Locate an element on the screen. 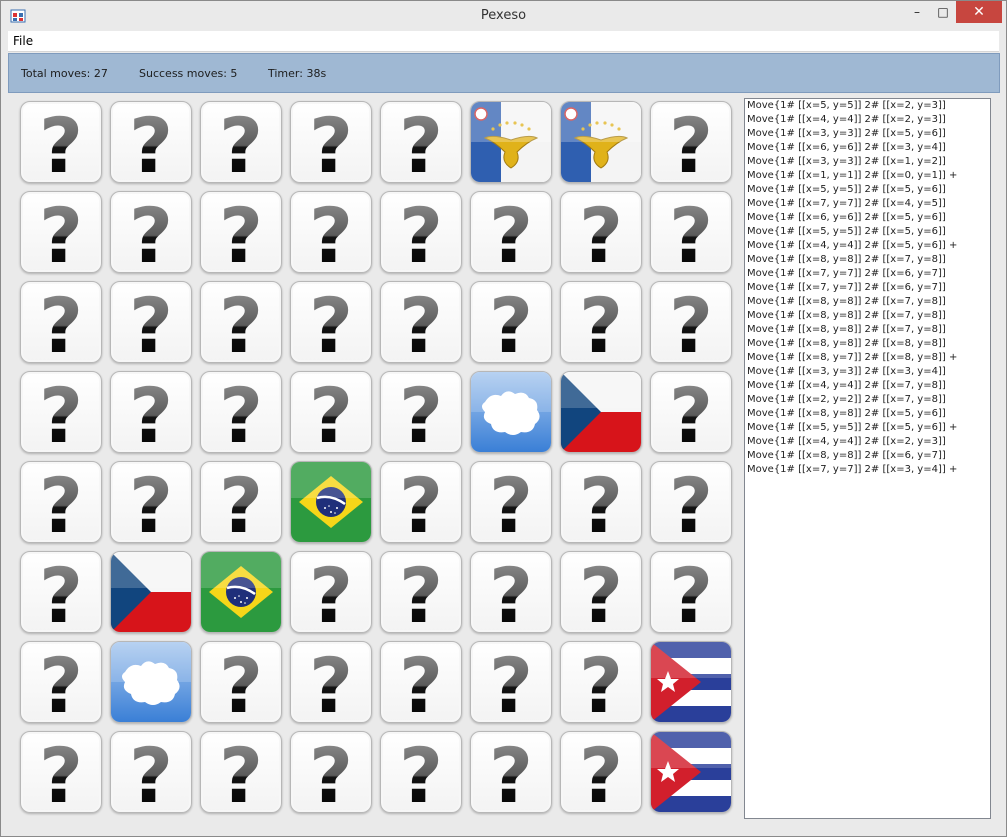 This screenshot has width=1007, height=837. minimize-button: – is located at coordinates (917, 12).